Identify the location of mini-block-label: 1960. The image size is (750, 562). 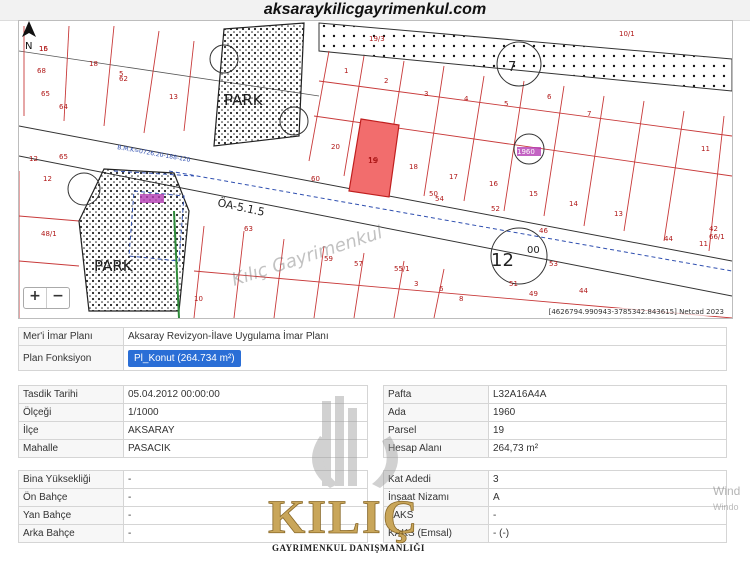
(526, 152).